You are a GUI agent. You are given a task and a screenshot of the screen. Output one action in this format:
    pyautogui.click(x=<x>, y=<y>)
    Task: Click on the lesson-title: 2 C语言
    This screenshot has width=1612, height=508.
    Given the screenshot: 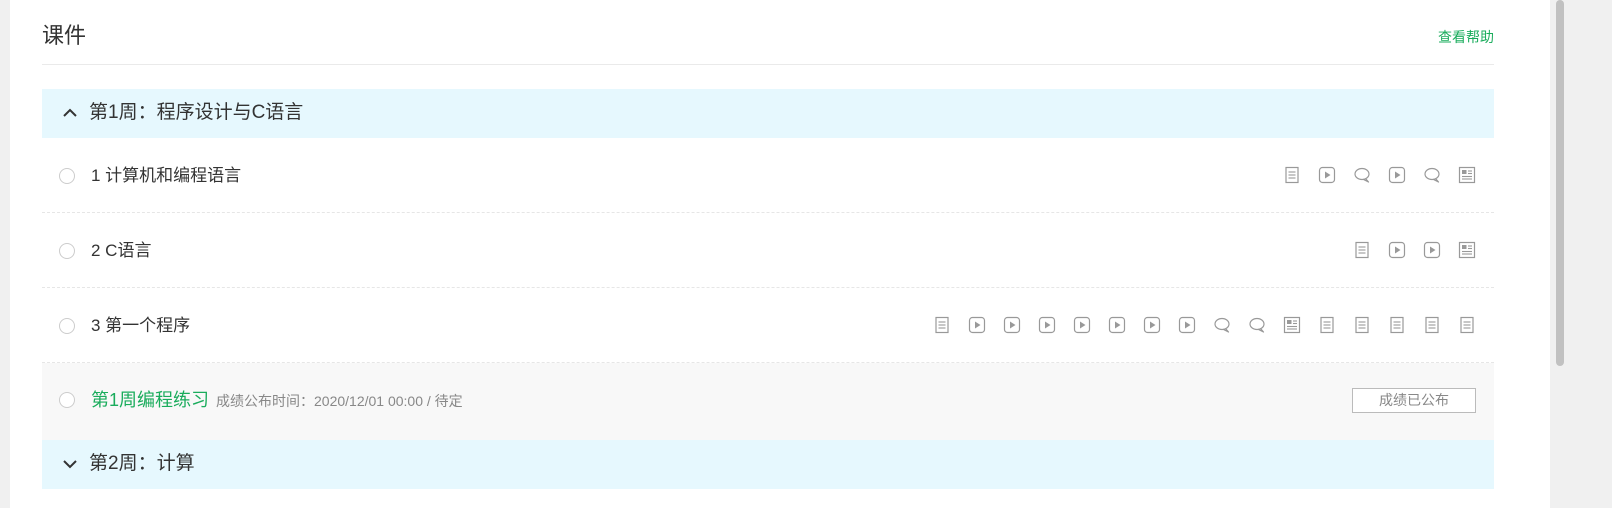 What is the action you would take?
    pyautogui.click(x=121, y=251)
    